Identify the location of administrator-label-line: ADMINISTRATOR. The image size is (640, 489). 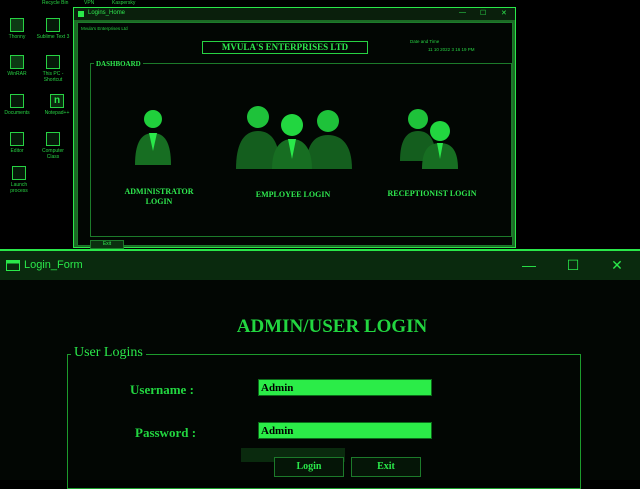
(159, 191).